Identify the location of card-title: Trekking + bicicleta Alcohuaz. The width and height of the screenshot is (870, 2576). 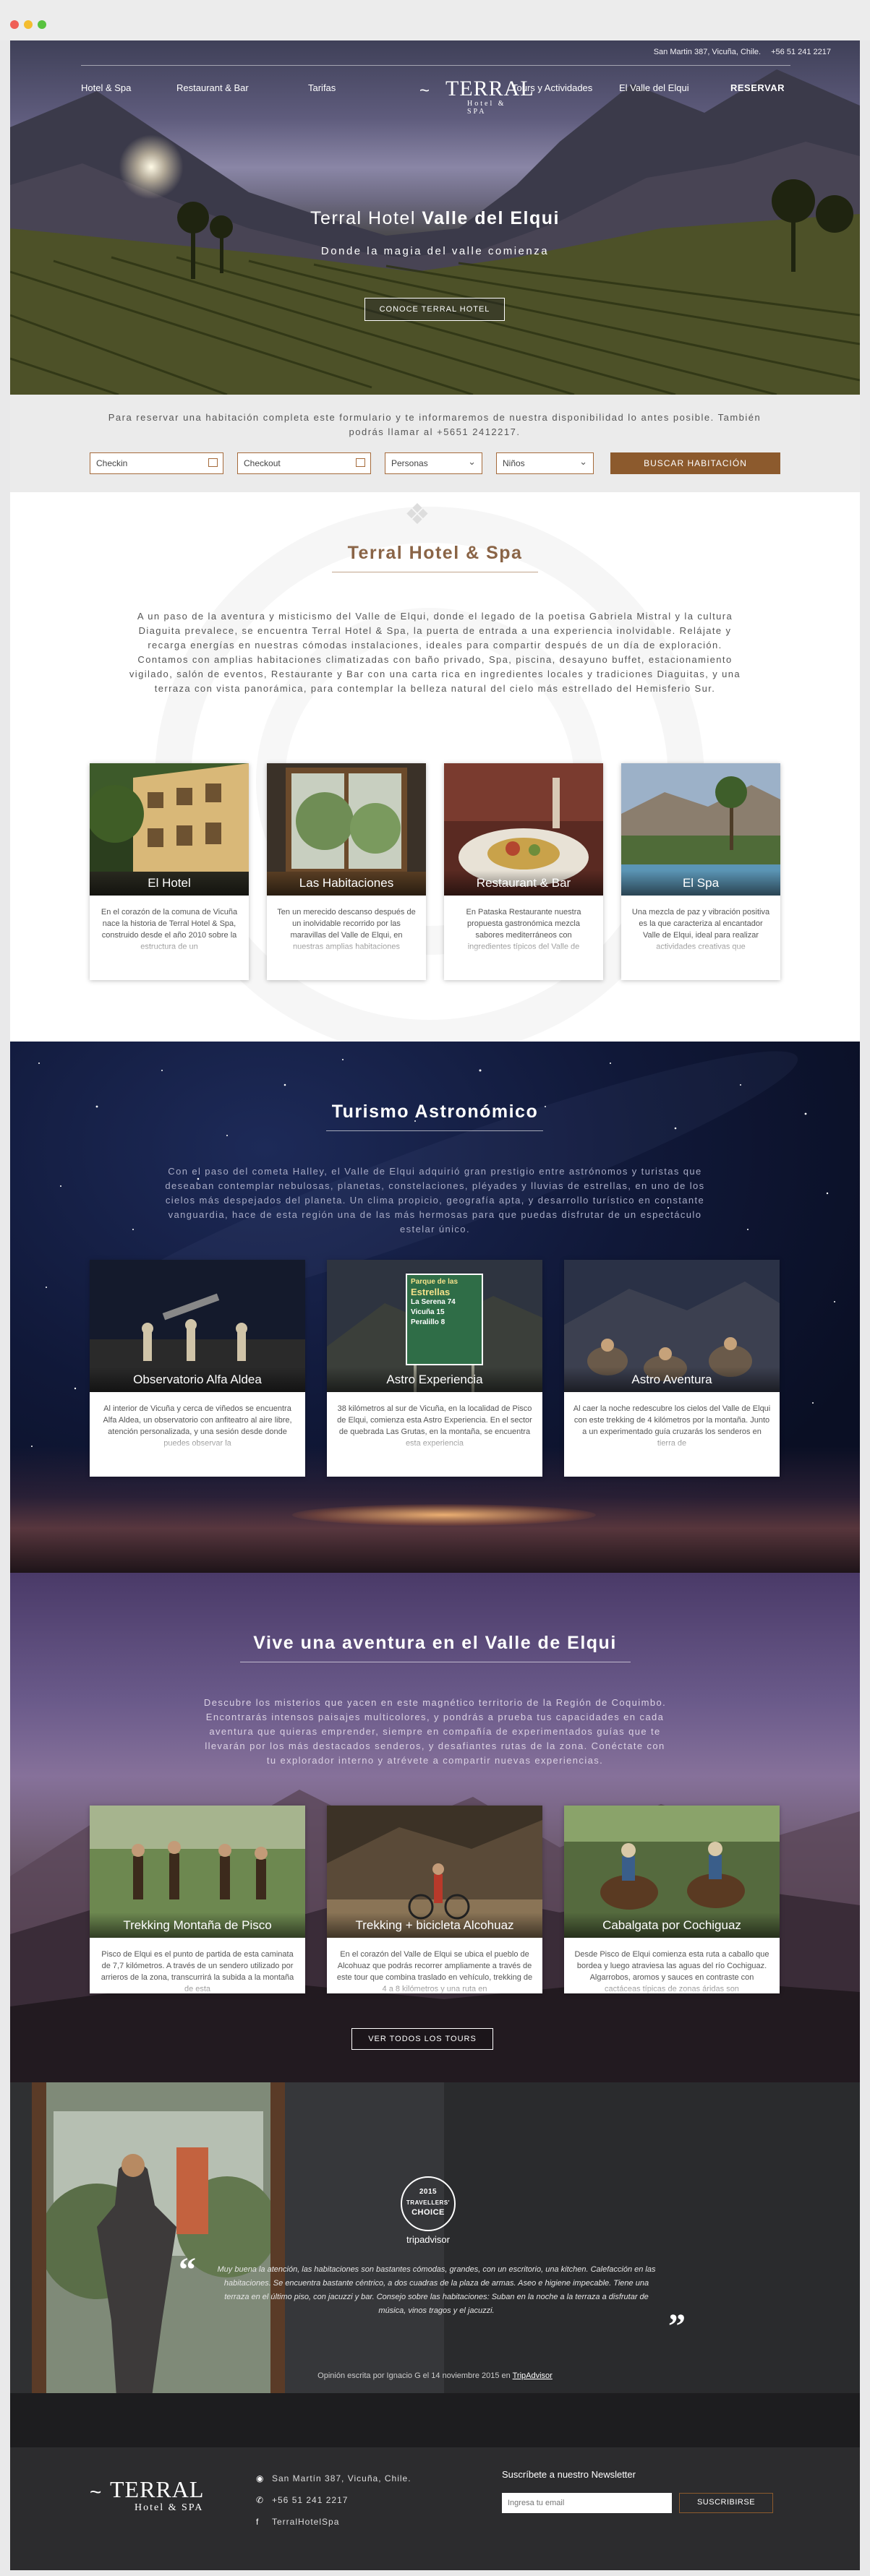
(435, 1925).